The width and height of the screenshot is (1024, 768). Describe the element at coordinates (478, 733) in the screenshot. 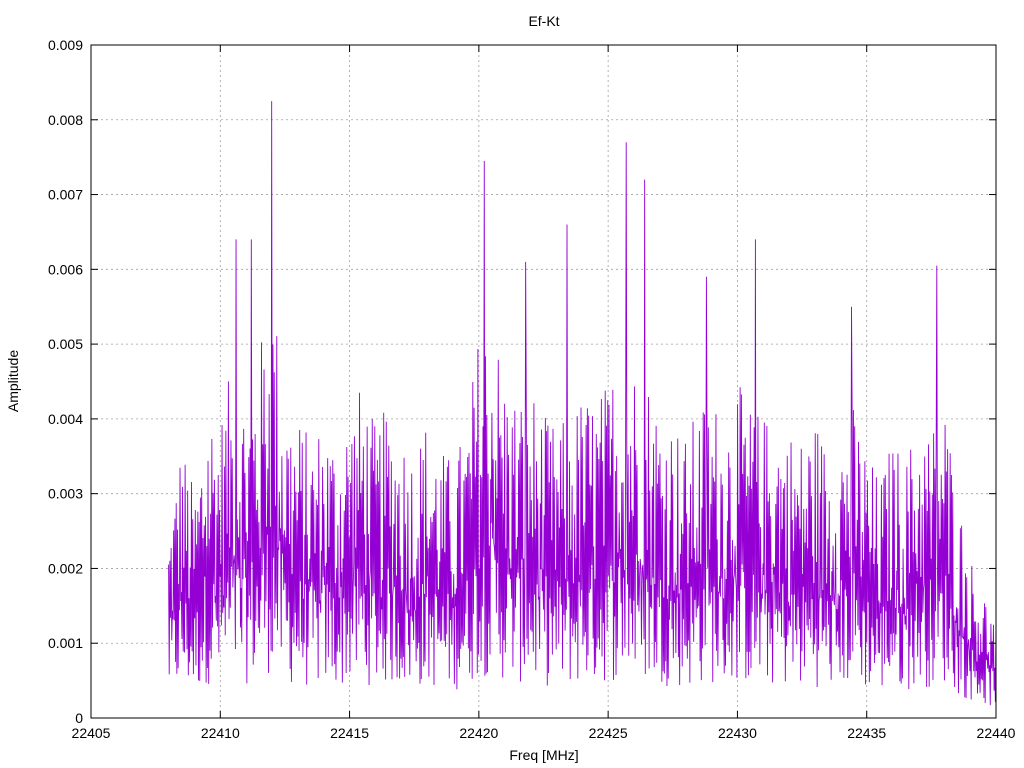

I see `x-tick-label: 22420` at that location.